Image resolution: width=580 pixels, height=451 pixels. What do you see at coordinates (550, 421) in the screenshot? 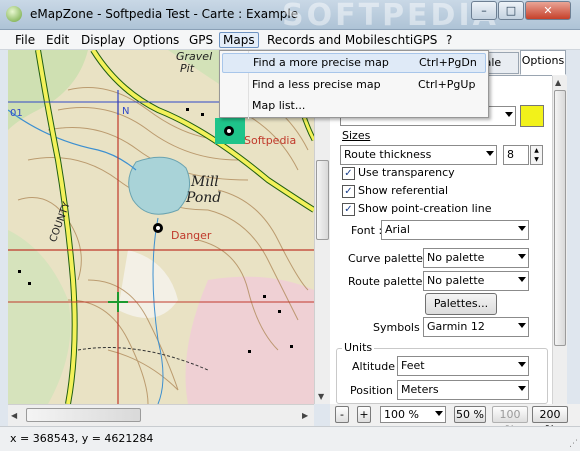
I see `zoom-200-button: 200 %` at bounding box center [550, 421].